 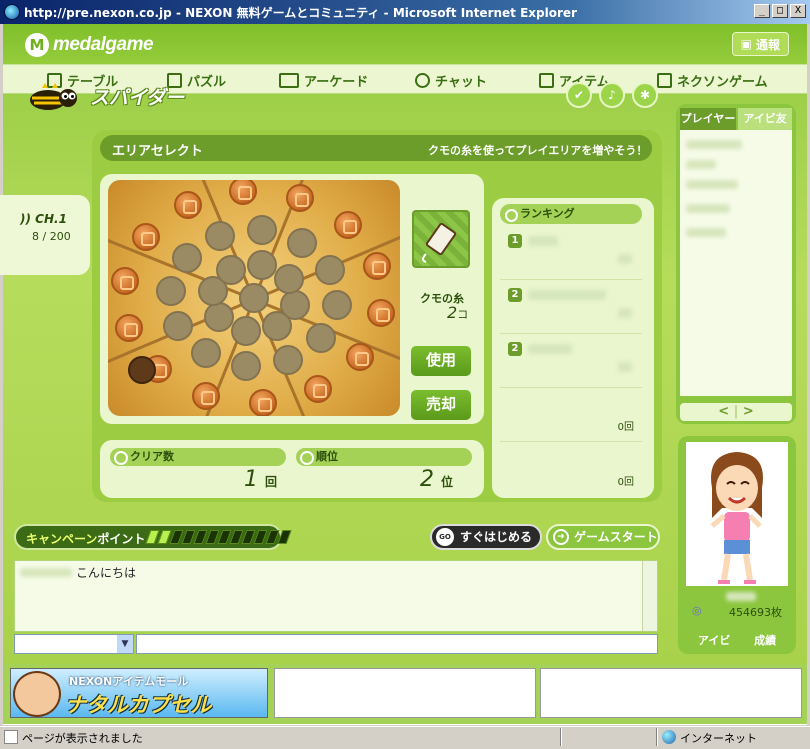 I want to click on prev-page-button: <, so click(x=723, y=411).